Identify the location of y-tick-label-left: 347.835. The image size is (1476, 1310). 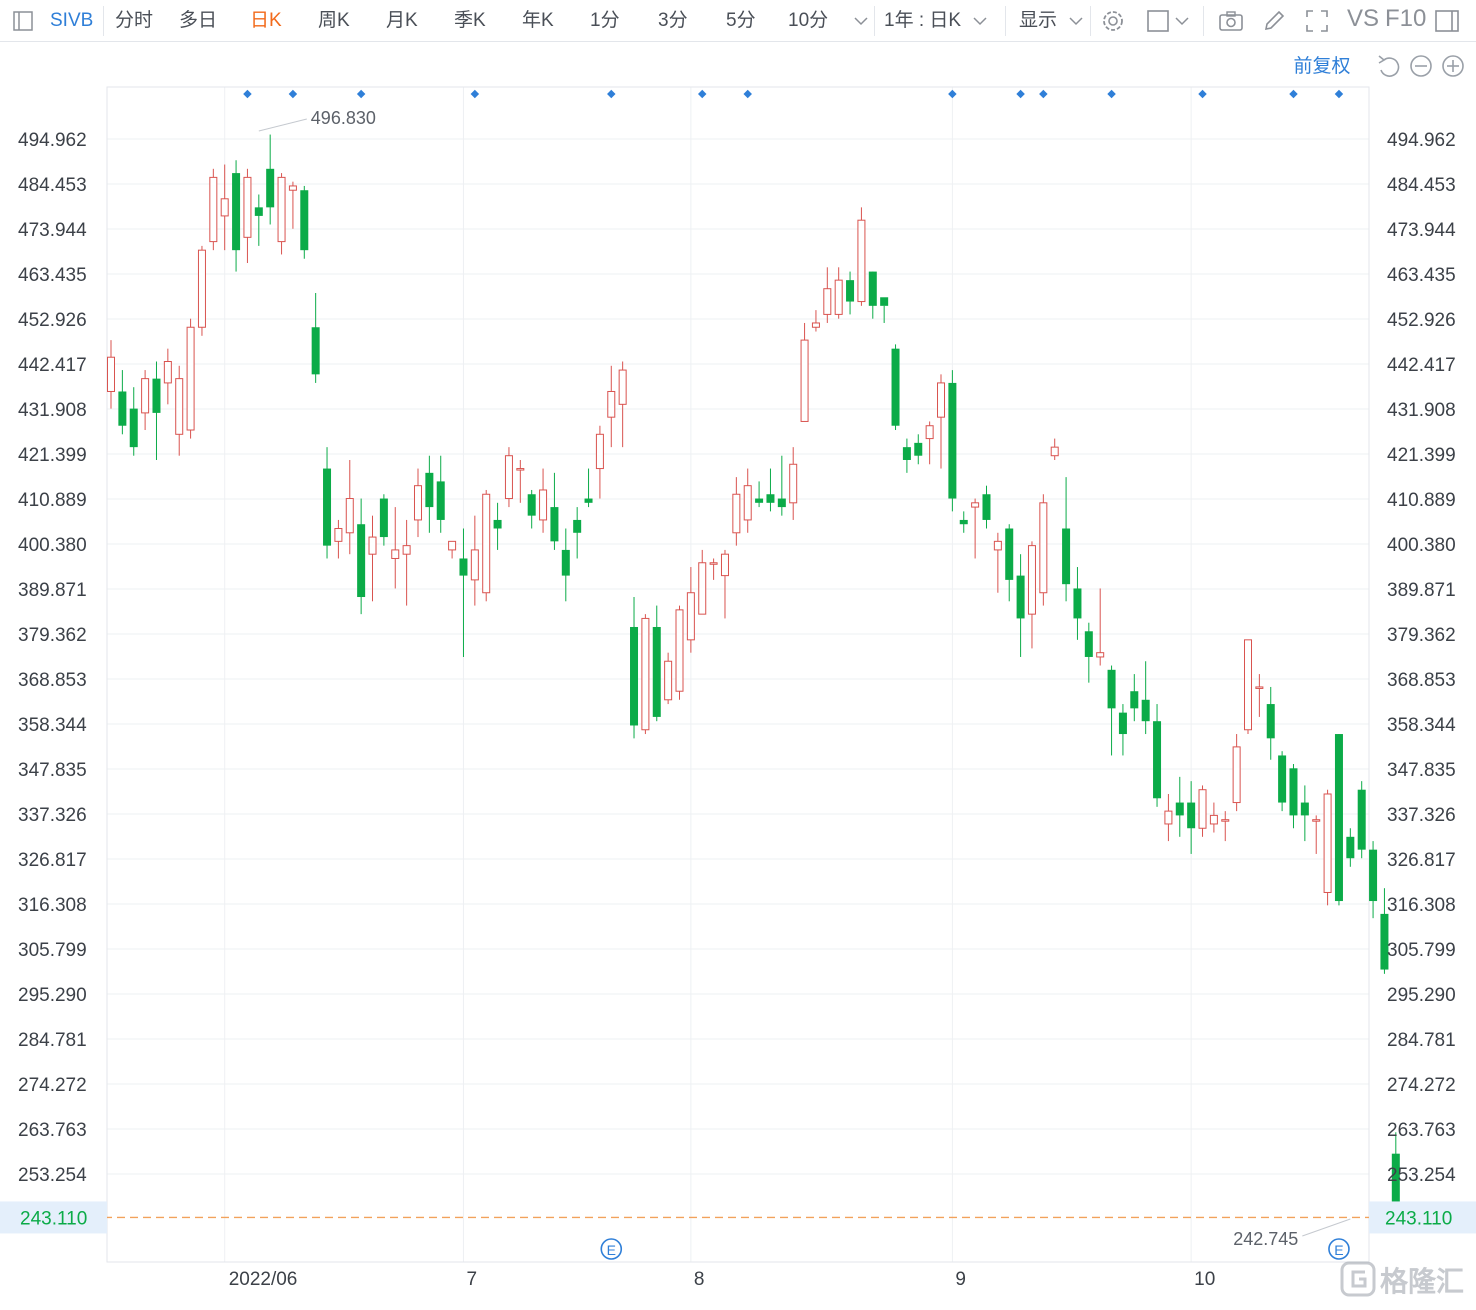
(52, 770).